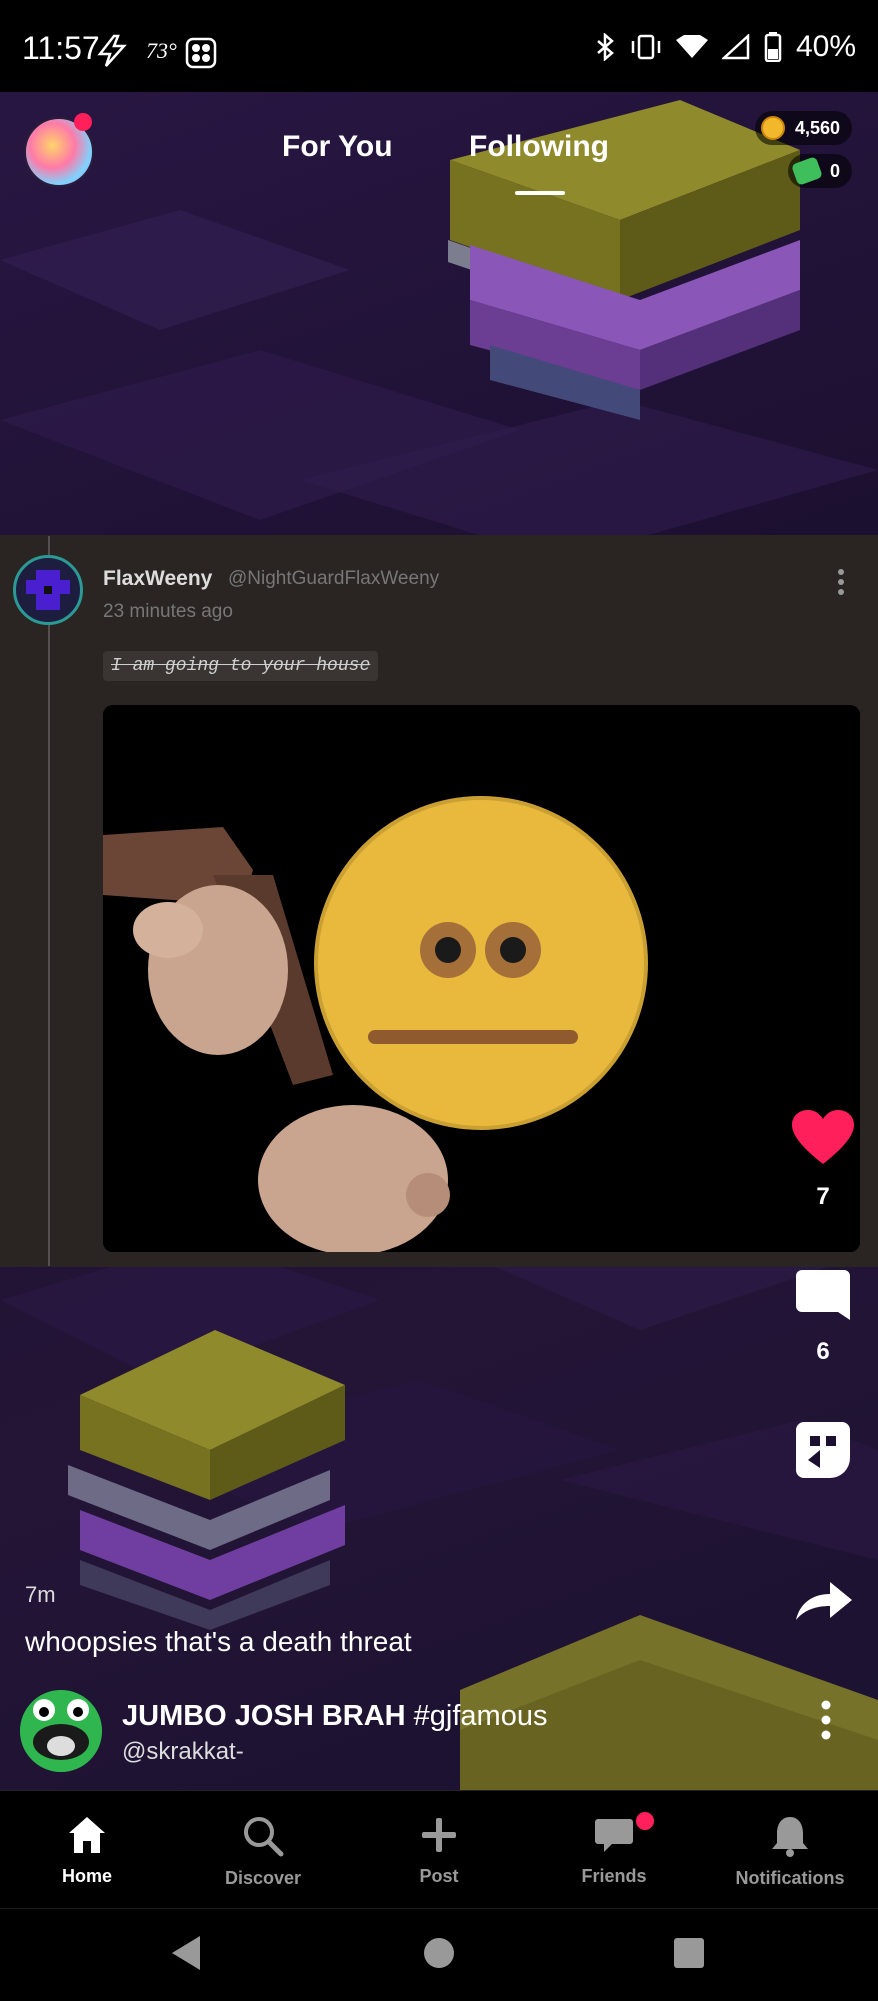 This screenshot has height=2001, width=878. What do you see at coordinates (333, 579) in the screenshot?
I see `embedded-handle: @NightGuardFlaxWeeny` at bounding box center [333, 579].